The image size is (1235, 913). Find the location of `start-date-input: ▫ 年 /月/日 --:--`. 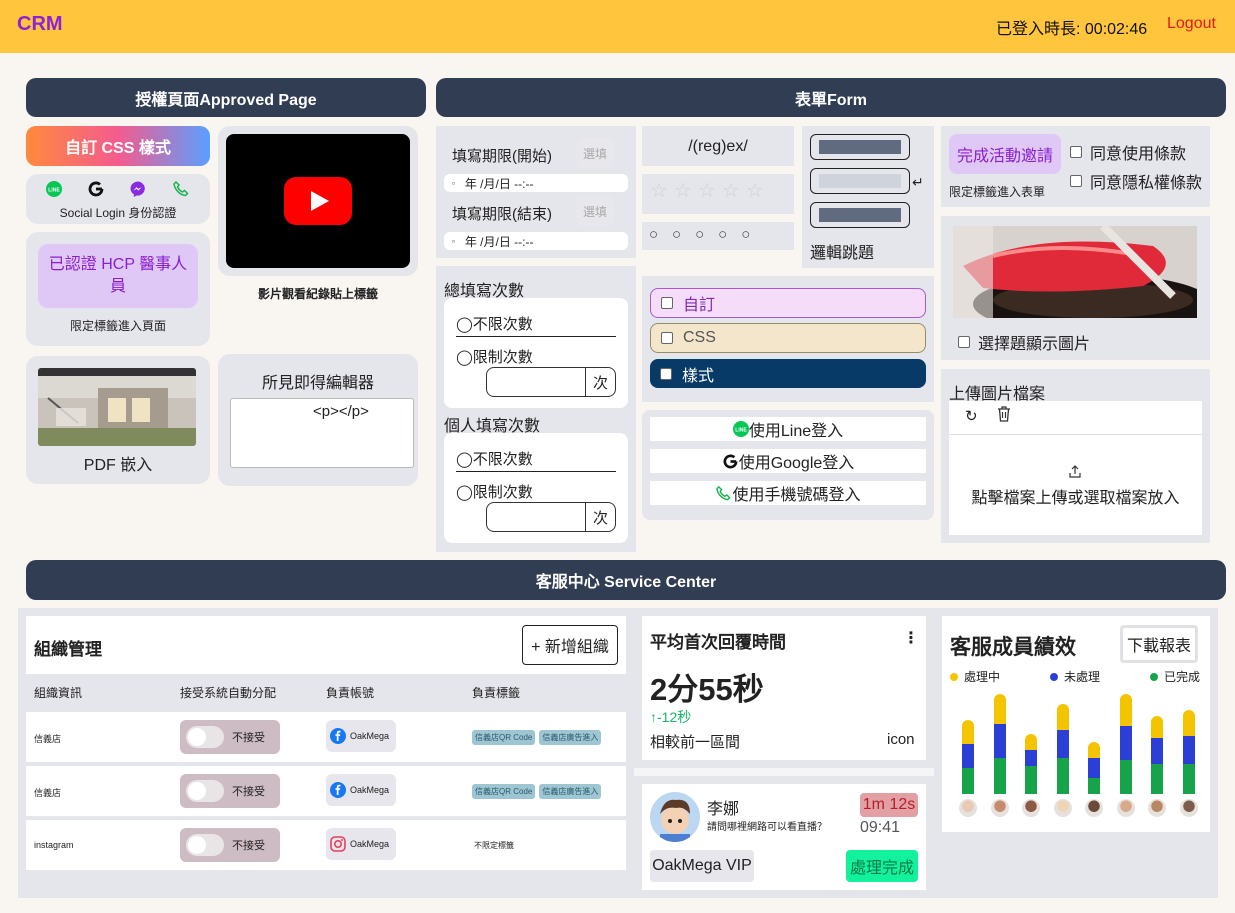

start-date-input: ▫ 年 /月/日 --:-- is located at coordinates (536, 183).